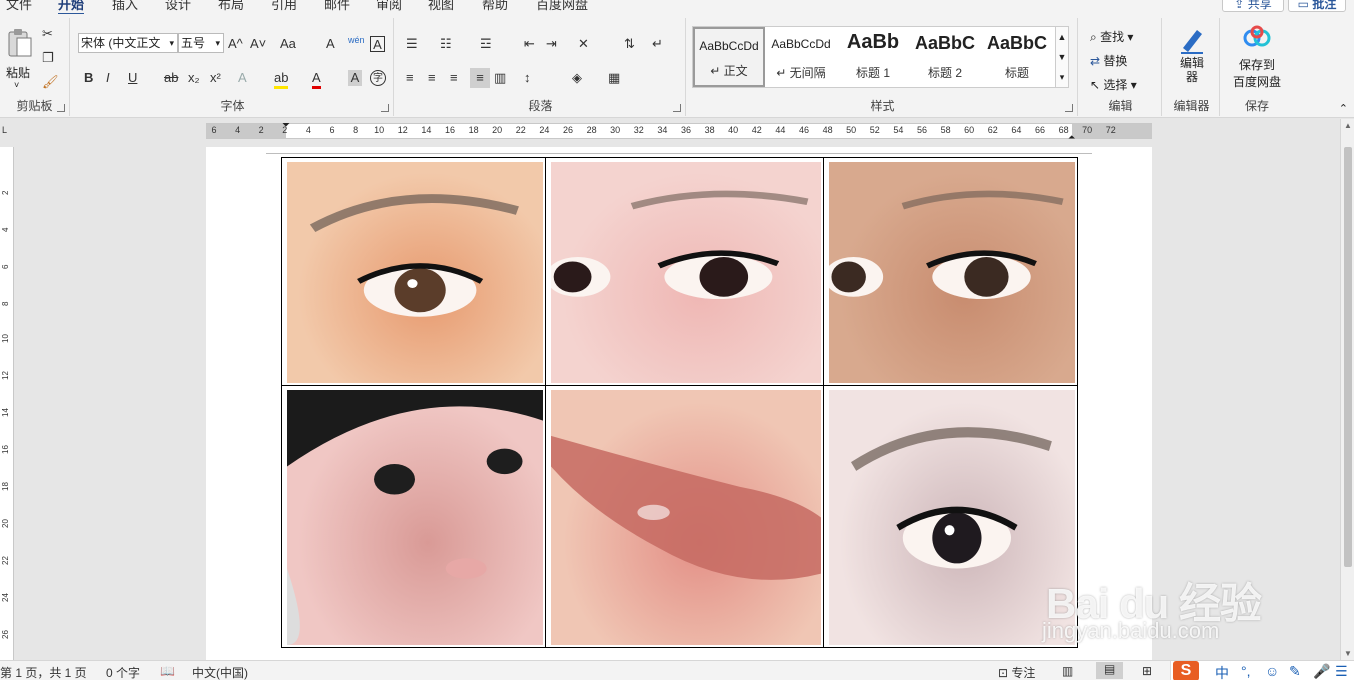 Image resolution: width=1354 pixels, height=680 pixels. What do you see at coordinates (43, 672) in the screenshot?
I see `page-count: 第 1 页，共 1 页` at bounding box center [43, 672].